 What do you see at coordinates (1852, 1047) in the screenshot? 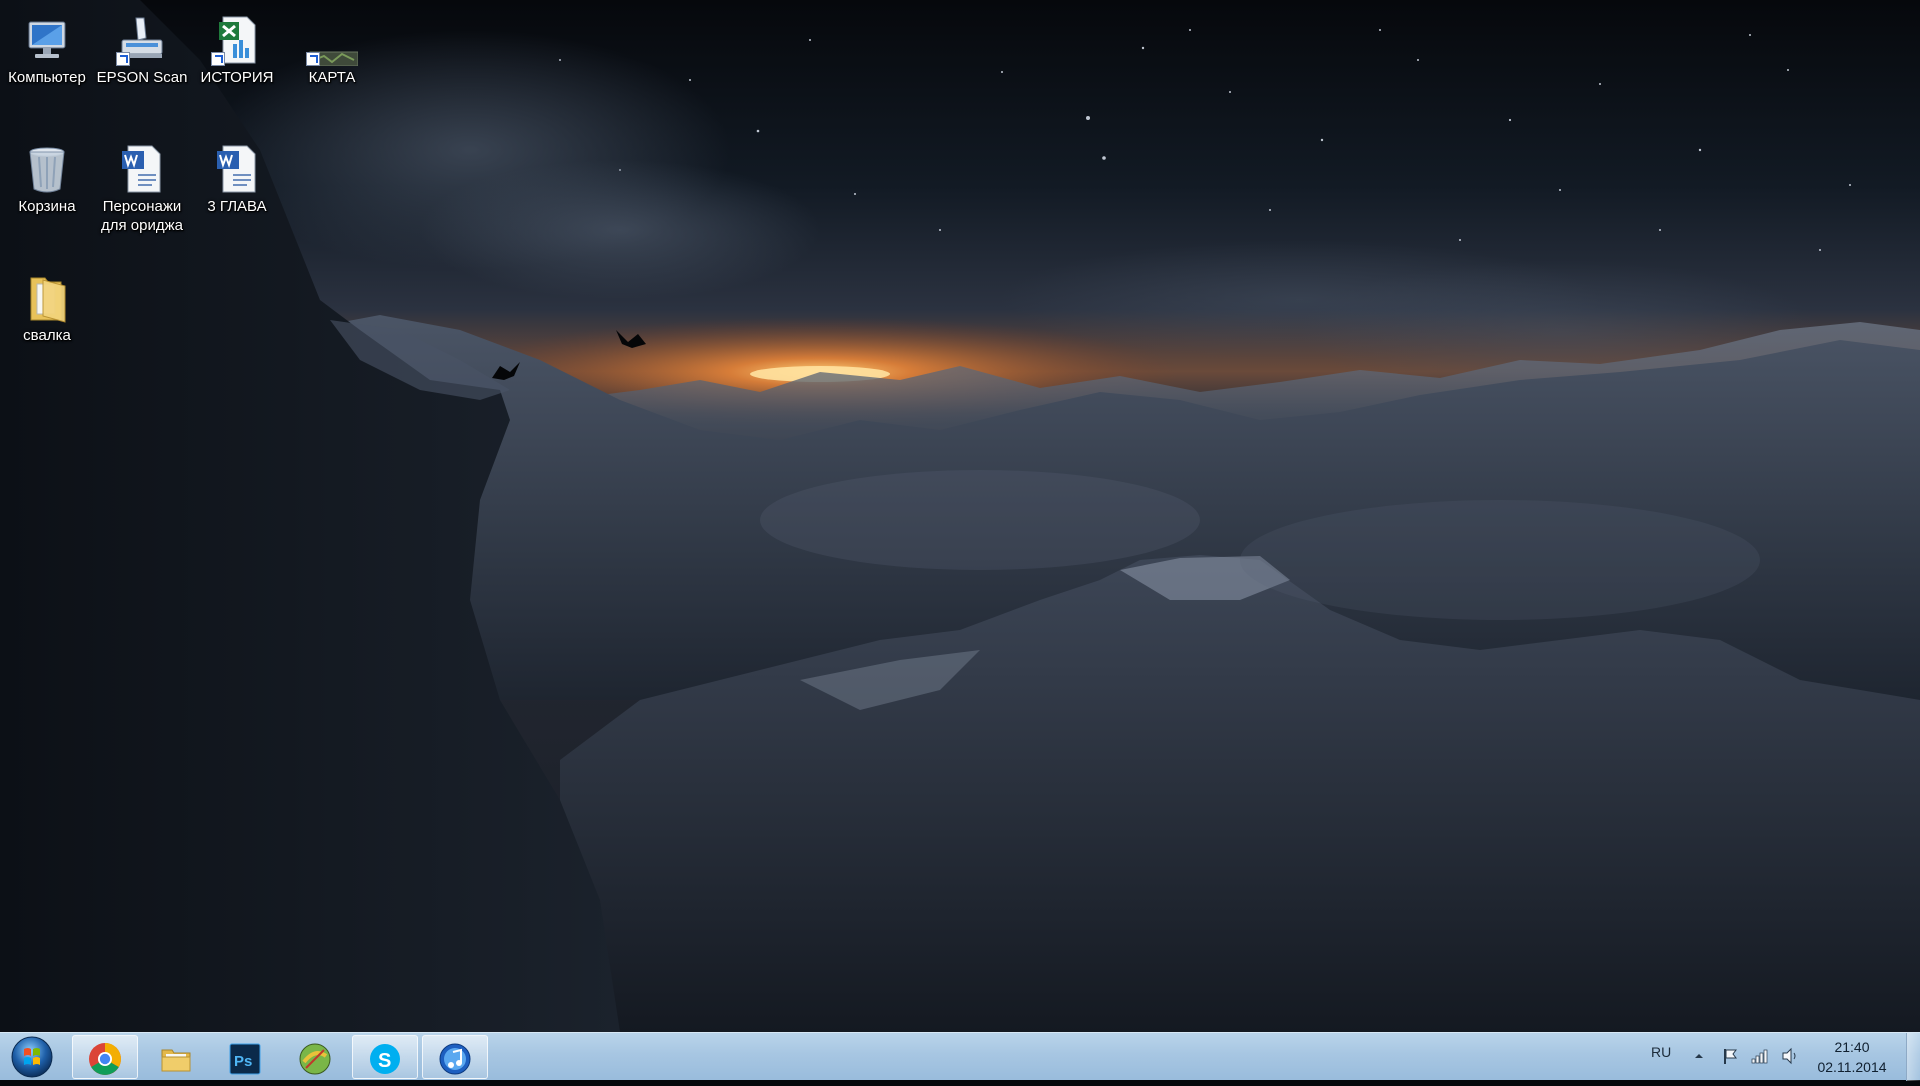
I see `clock-time: 21:40` at bounding box center [1852, 1047].